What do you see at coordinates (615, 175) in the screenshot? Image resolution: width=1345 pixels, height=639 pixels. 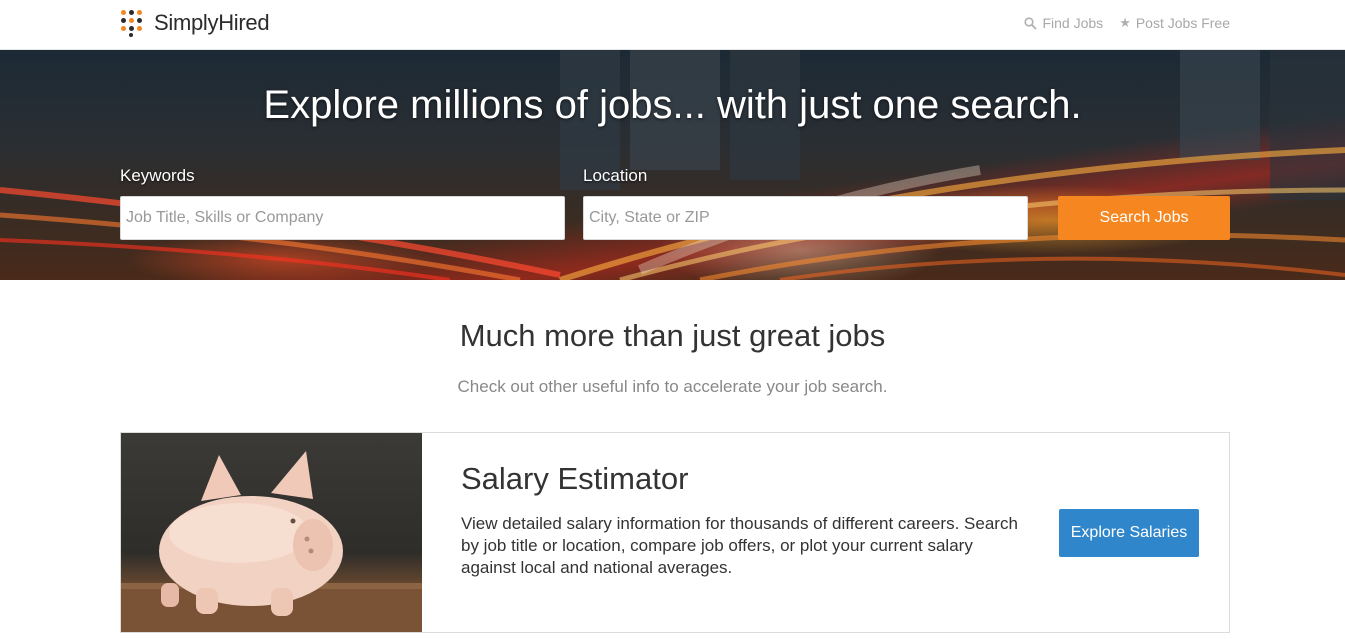 I see `location-label: Location` at bounding box center [615, 175].